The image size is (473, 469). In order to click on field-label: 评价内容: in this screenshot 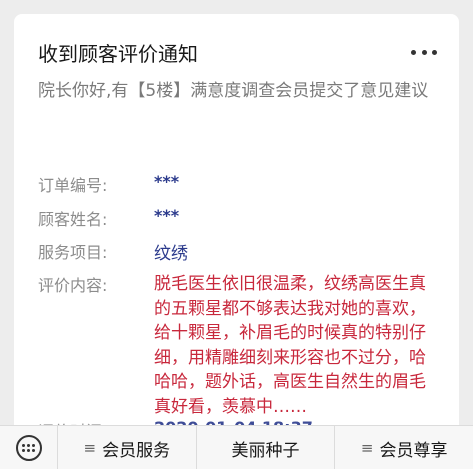, I will do `click(73, 285)`.